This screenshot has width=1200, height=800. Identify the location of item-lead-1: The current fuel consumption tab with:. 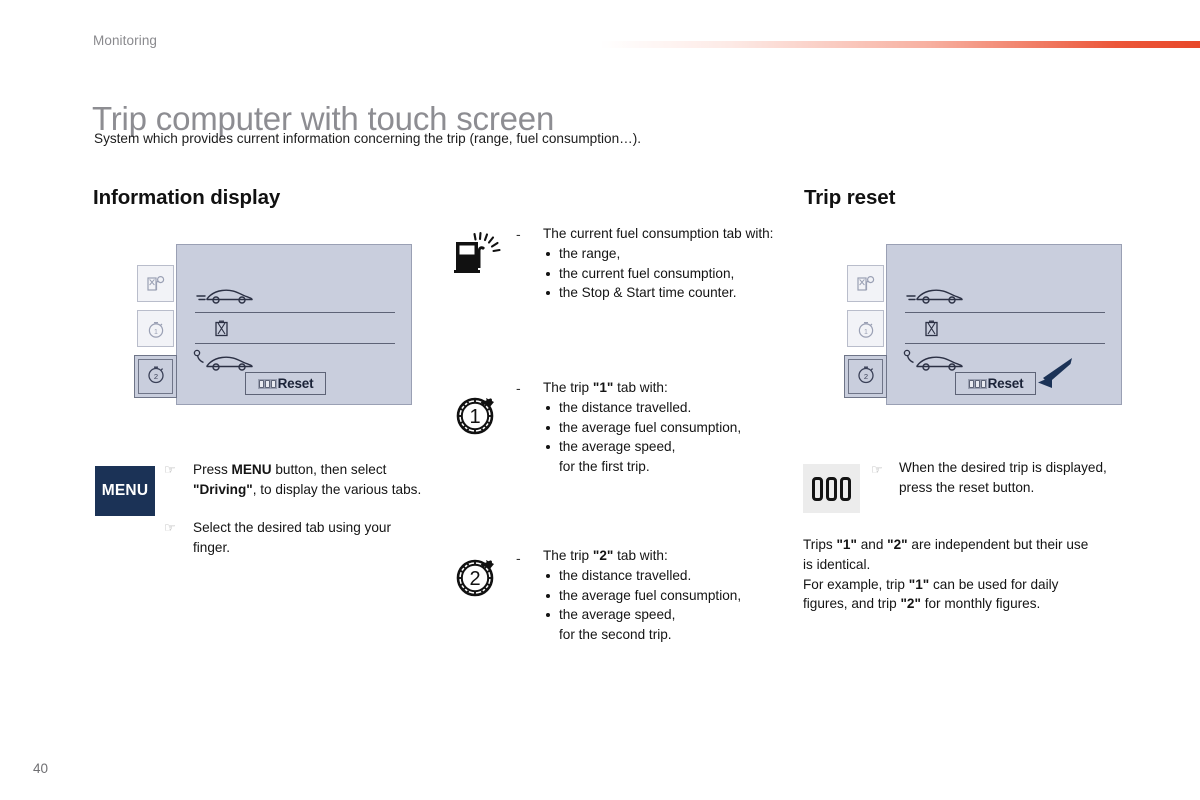
(658, 233).